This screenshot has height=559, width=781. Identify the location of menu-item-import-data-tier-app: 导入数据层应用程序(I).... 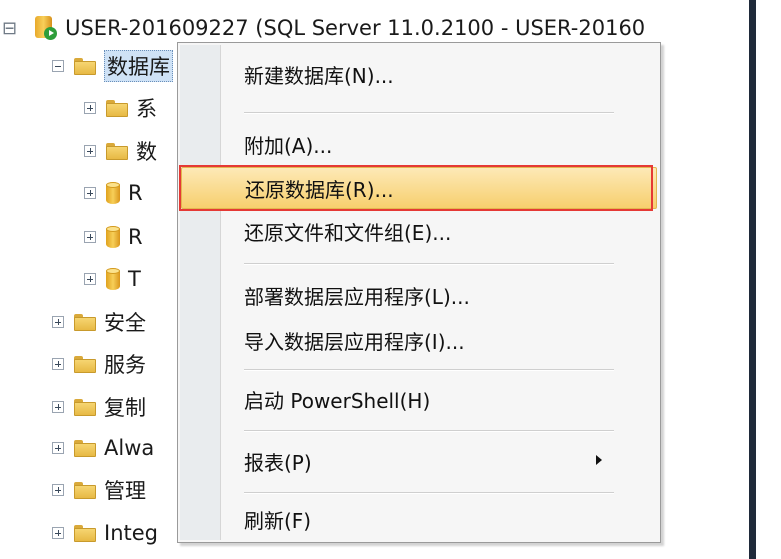
(438, 340).